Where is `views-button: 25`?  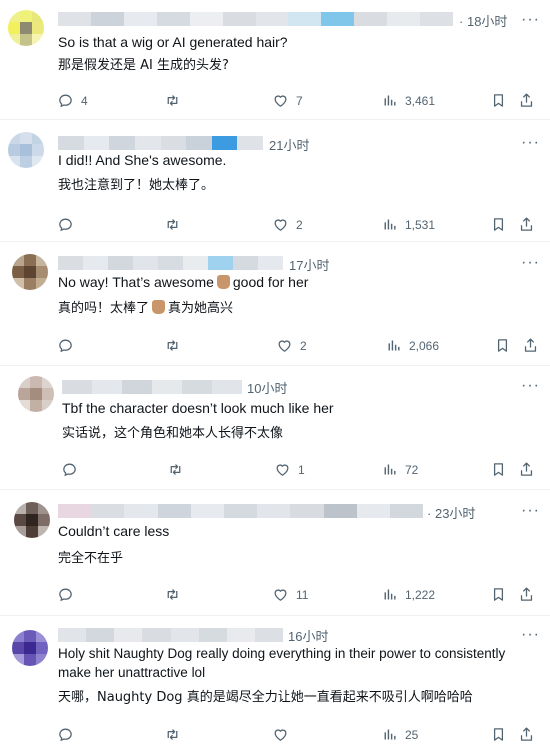 views-button: 25 is located at coordinates (399, 734).